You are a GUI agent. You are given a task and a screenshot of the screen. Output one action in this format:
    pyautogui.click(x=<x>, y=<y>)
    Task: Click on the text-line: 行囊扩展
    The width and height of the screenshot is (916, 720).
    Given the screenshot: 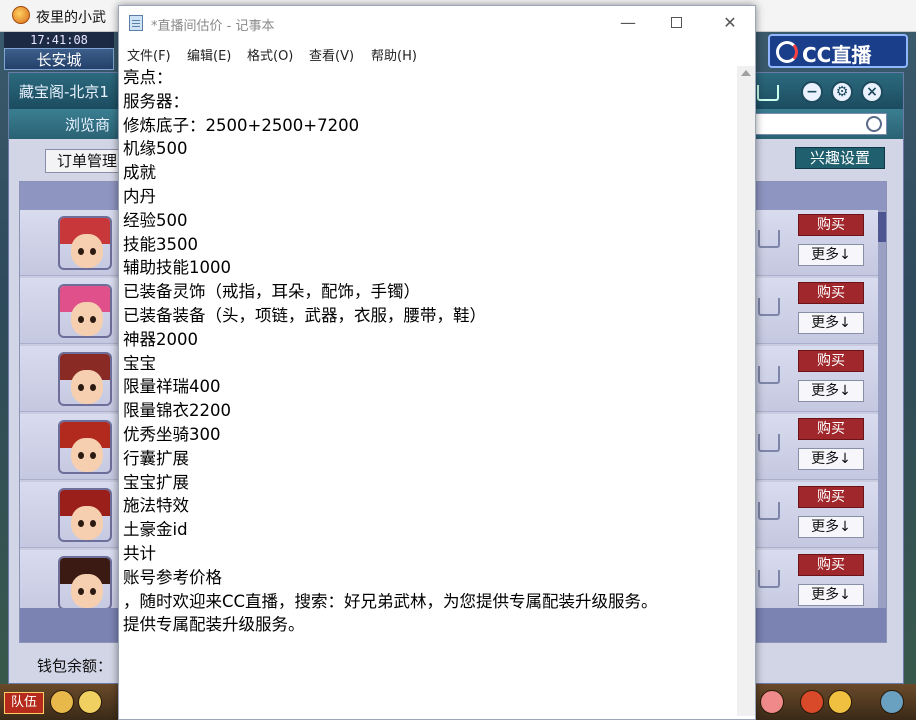 What is the action you would take?
    pyautogui.click(x=430, y=459)
    